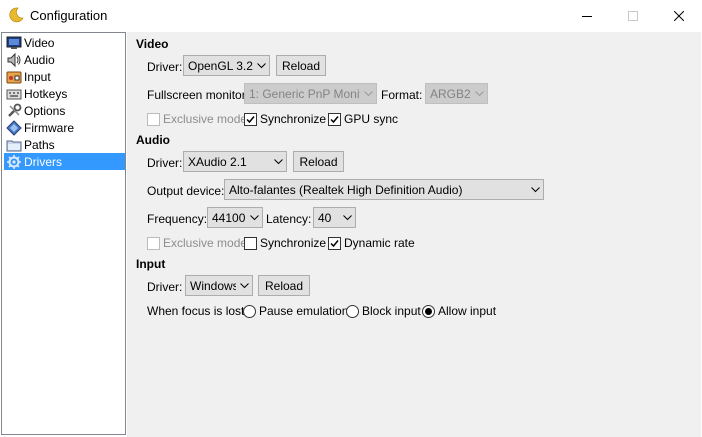 This screenshot has width=702, height=437. Describe the element at coordinates (39, 42) in the screenshot. I see `sidebar-item-label: Video` at that location.